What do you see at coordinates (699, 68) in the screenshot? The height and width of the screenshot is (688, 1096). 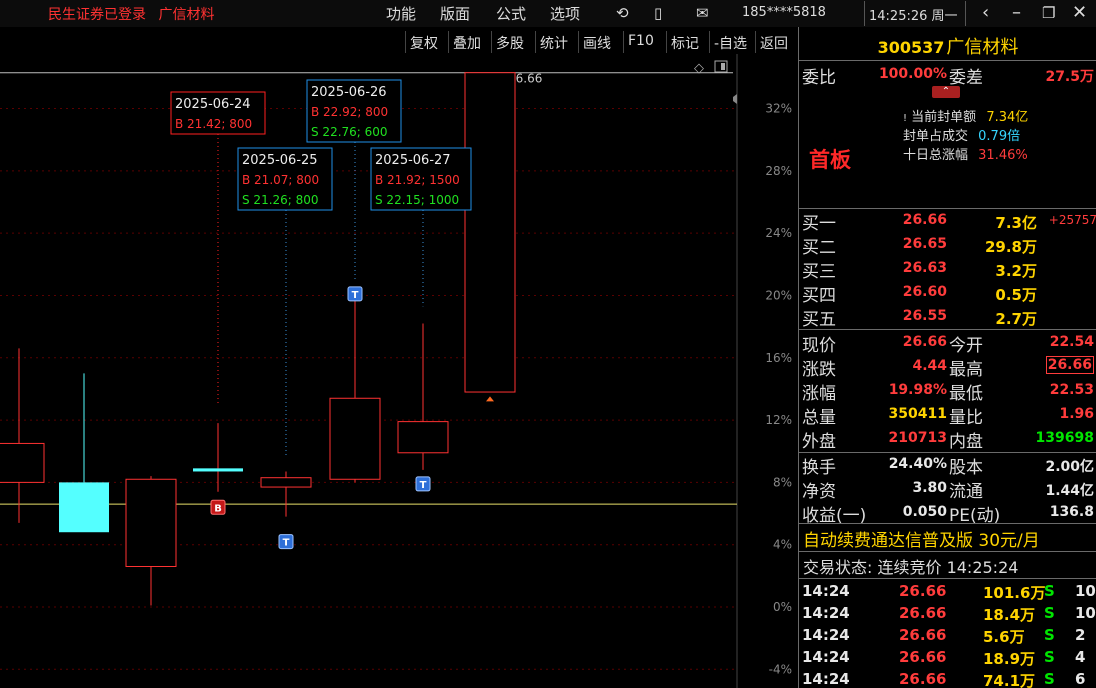 I see `diamond-icon: ◇` at bounding box center [699, 68].